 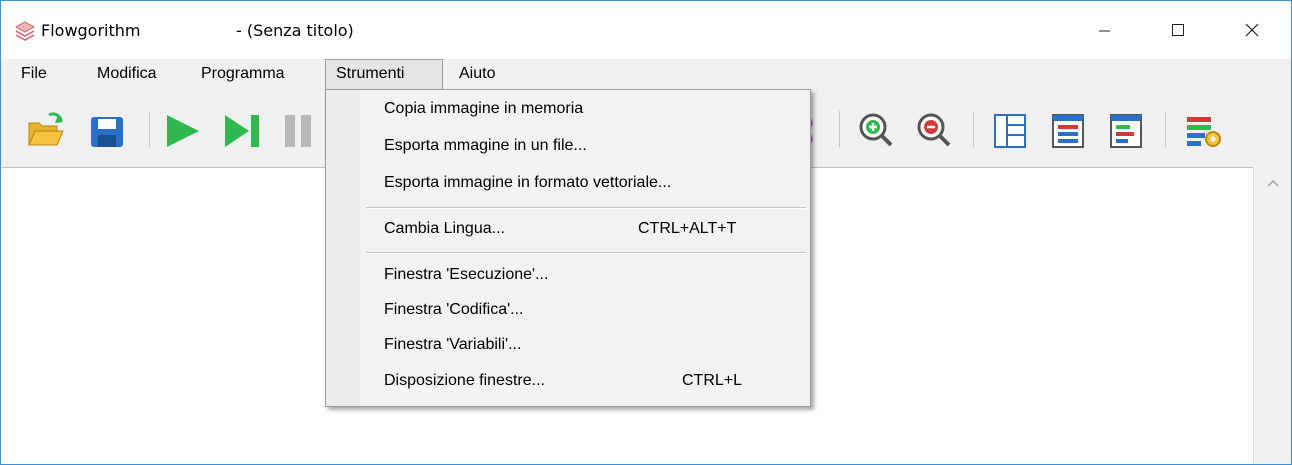 I want to click on maximize-icon, so click(x=1178, y=30).